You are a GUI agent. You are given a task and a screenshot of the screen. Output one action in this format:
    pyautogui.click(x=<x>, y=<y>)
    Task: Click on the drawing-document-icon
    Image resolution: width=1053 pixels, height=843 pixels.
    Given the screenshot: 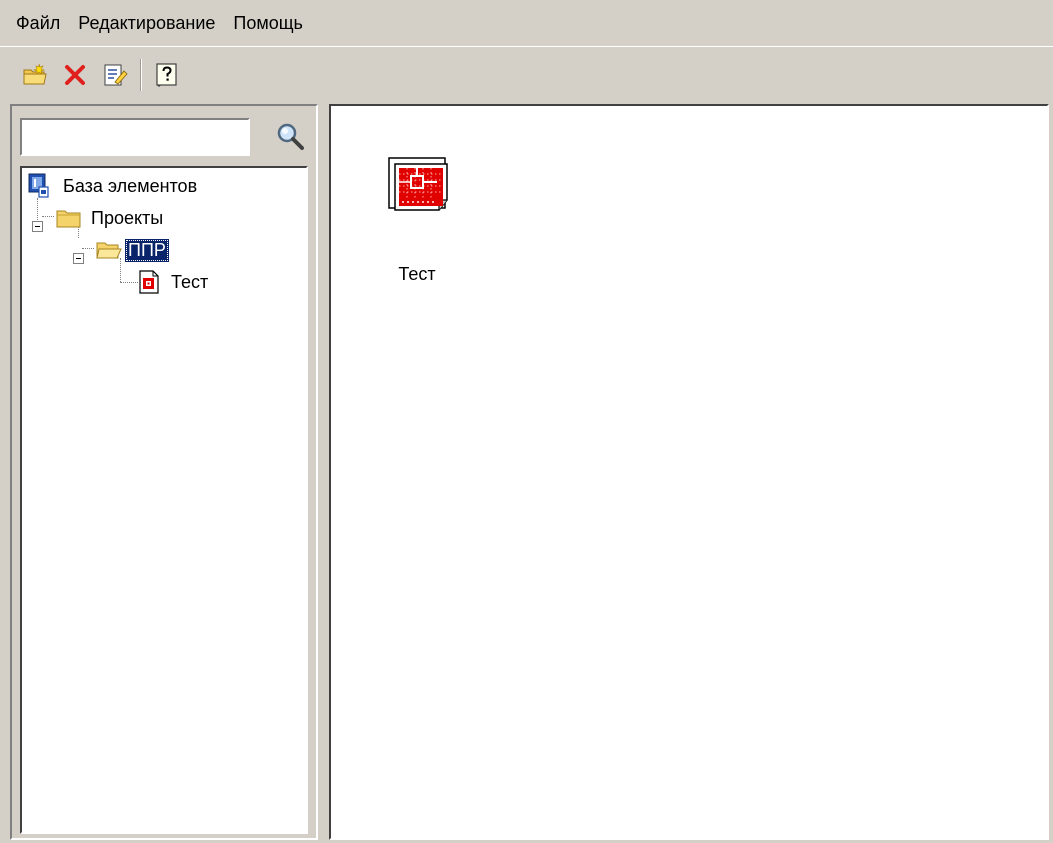 What is the action you would take?
    pyautogui.click(x=418, y=184)
    